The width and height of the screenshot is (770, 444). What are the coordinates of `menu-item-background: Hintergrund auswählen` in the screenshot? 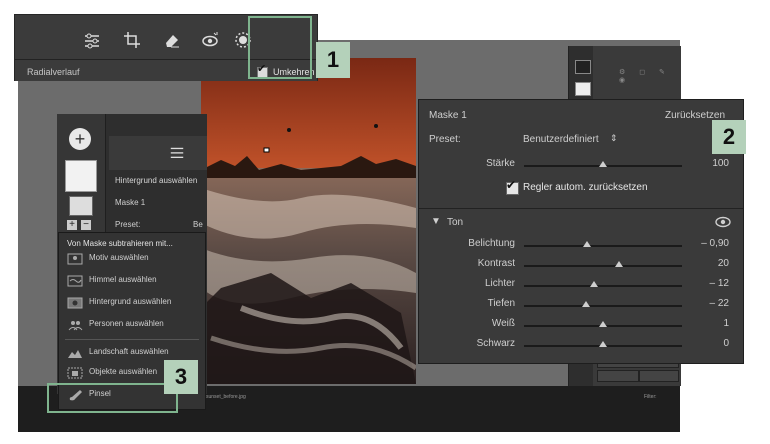 It's located at (134, 303).